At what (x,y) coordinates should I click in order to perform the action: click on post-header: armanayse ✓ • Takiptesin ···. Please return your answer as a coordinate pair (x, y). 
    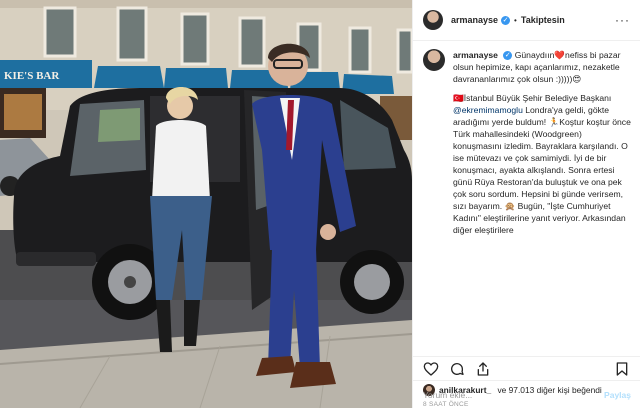
    Looking at the image, I should click on (526, 20).